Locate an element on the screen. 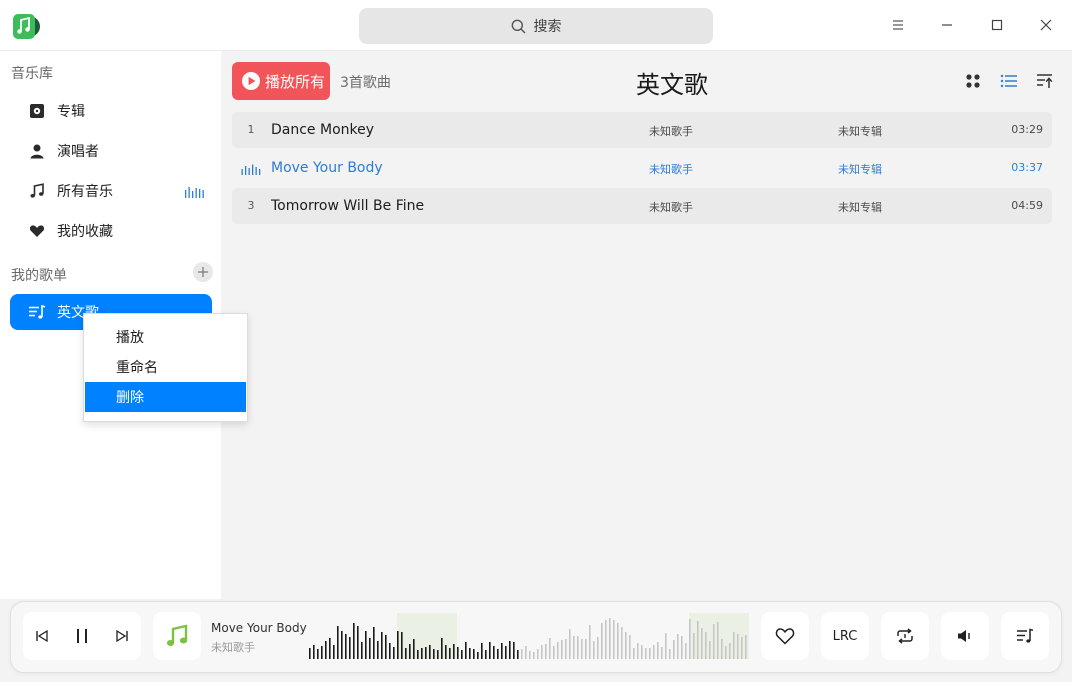 Image resolution: width=1072 pixels, height=682 pixels. lyrics-button: LRC is located at coordinates (845, 636).